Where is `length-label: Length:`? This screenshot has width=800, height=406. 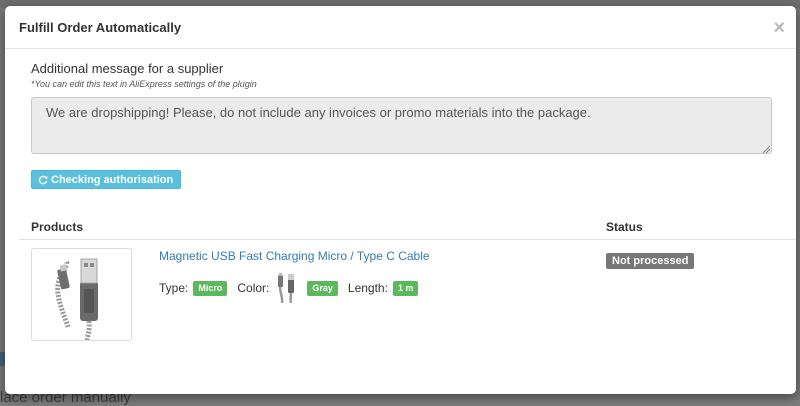 length-label: Length: is located at coordinates (367, 288).